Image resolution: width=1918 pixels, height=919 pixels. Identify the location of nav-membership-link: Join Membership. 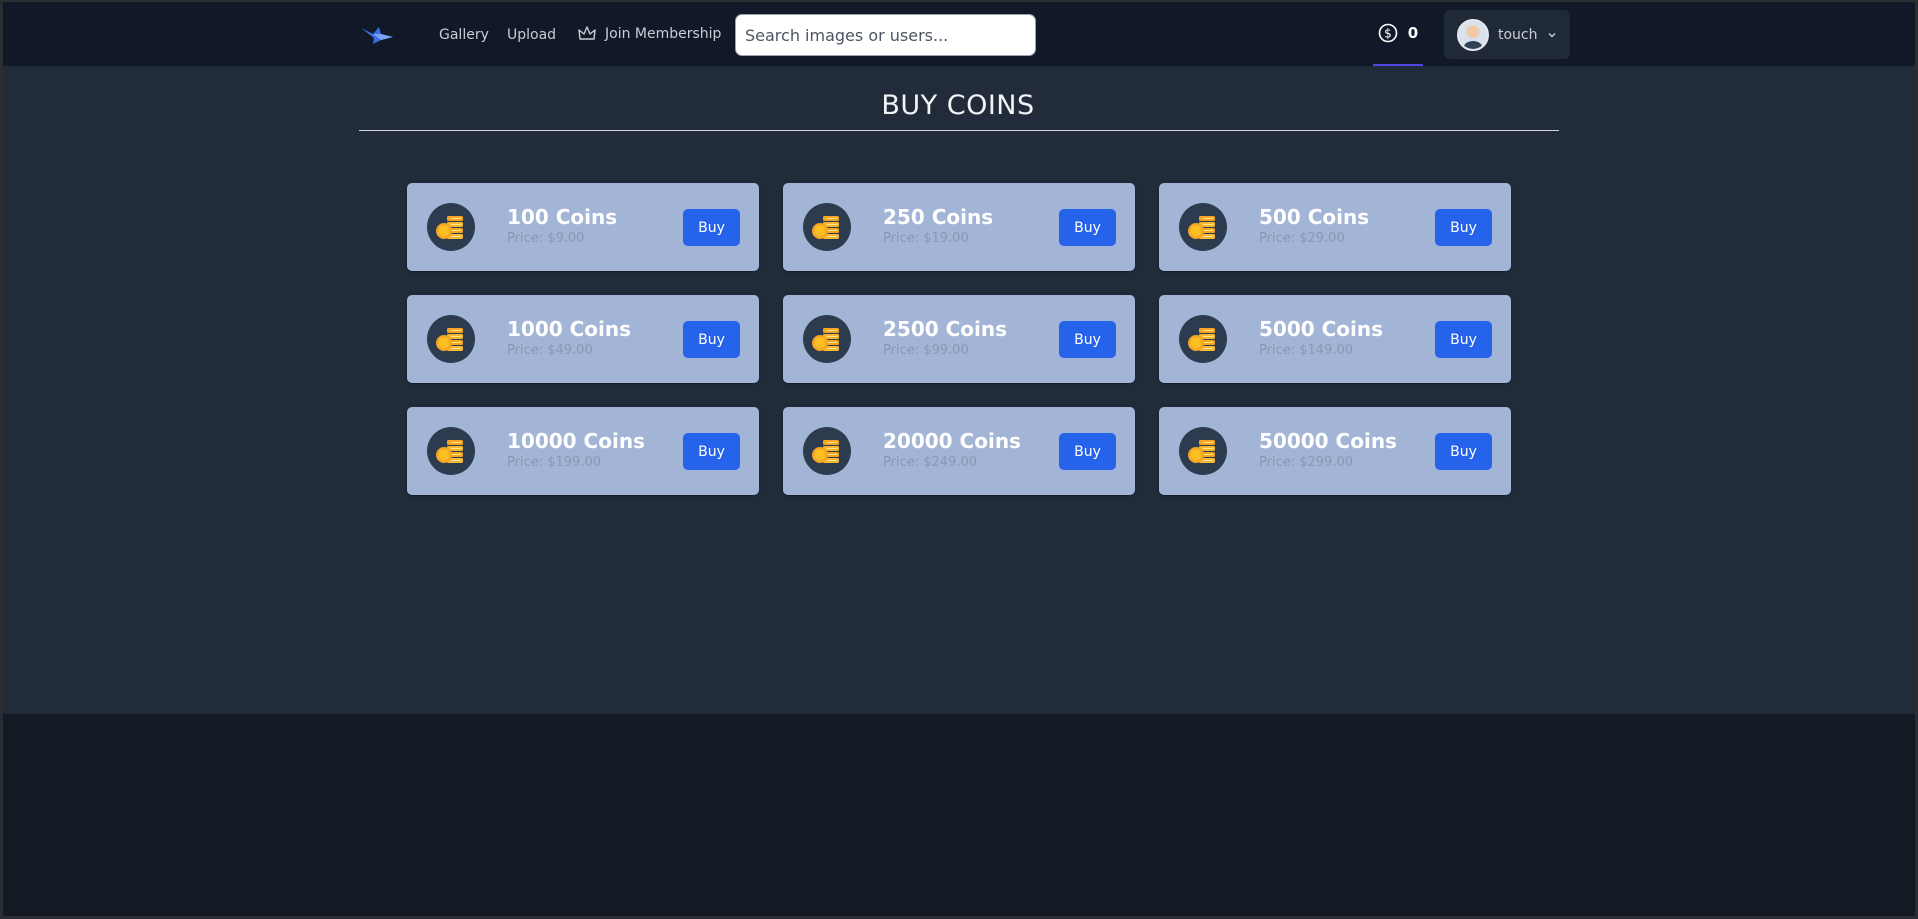
(649, 34).